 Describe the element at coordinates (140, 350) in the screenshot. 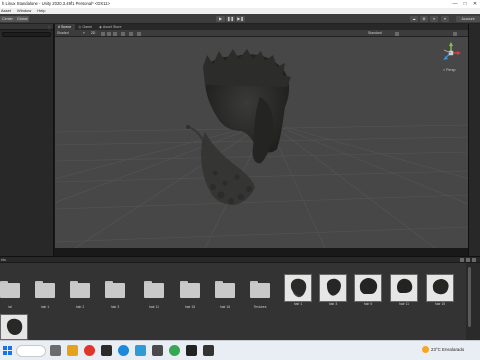

I see `photos-icon` at that location.